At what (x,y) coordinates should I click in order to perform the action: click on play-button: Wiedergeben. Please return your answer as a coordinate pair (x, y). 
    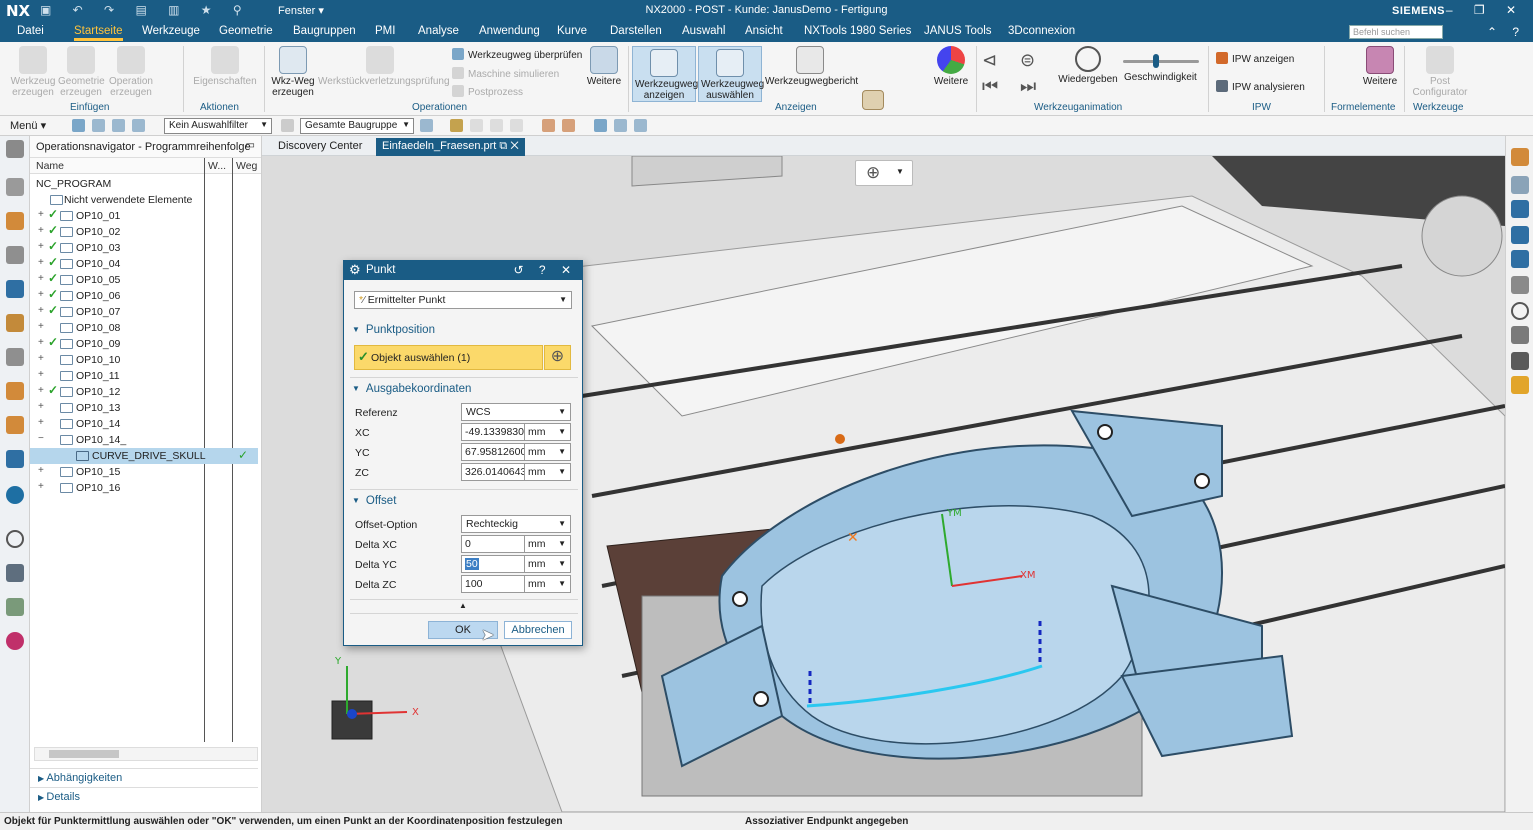
    Looking at the image, I should click on (1088, 65).